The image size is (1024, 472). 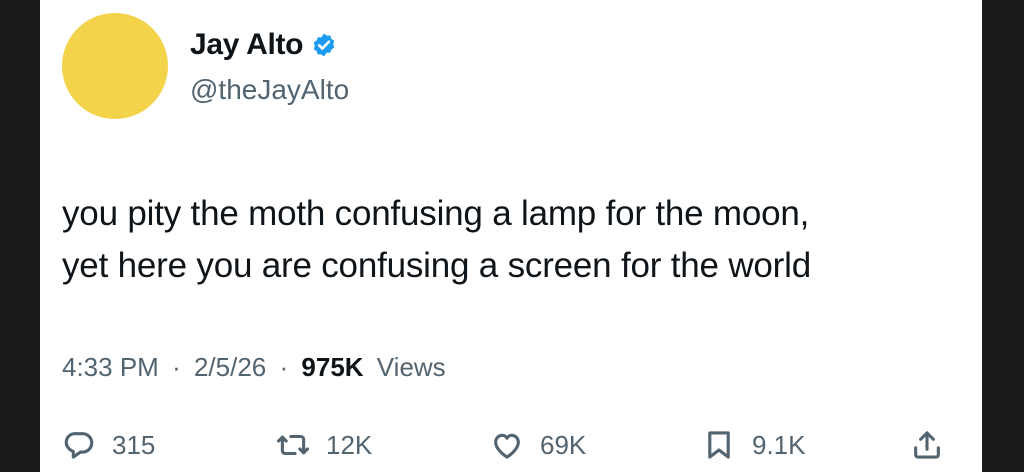 What do you see at coordinates (349, 444) in the screenshot?
I see `repost-count: 12K` at bounding box center [349, 444].